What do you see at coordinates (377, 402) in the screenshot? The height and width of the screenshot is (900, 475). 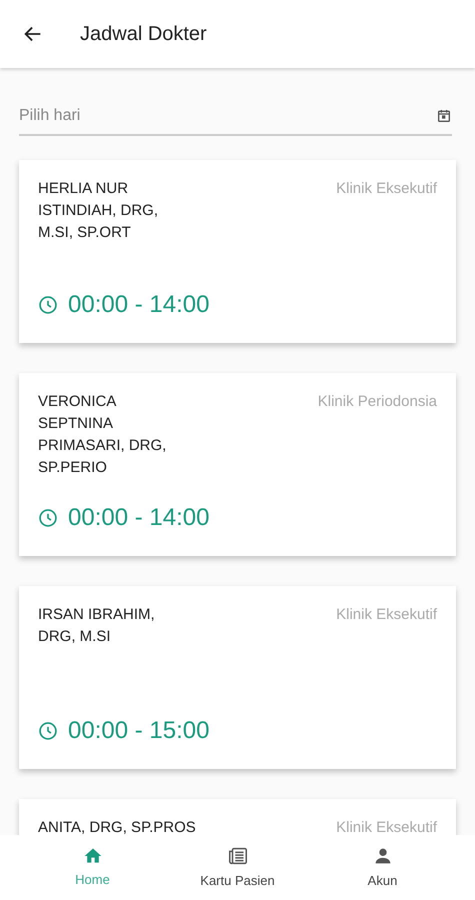 I see `clinic-name: Klinik Periodonsia` at bounding box center [377, 402].